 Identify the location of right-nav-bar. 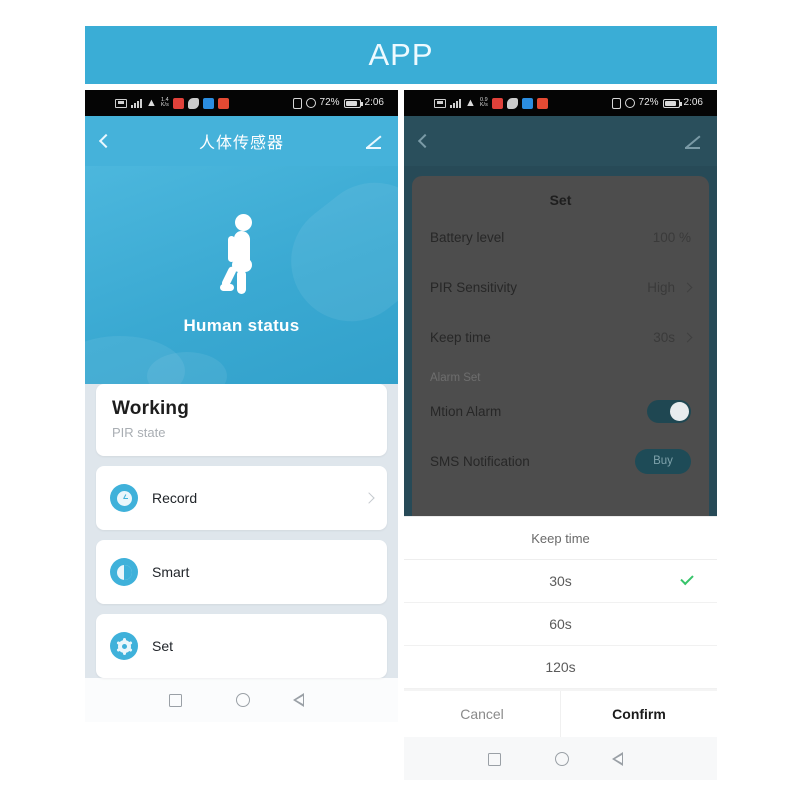
(560, 758).